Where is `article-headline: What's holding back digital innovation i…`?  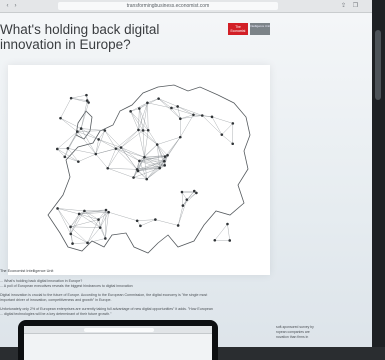
article-headline: What's holding back digital innovation i… is located at coordinates (110, 37).